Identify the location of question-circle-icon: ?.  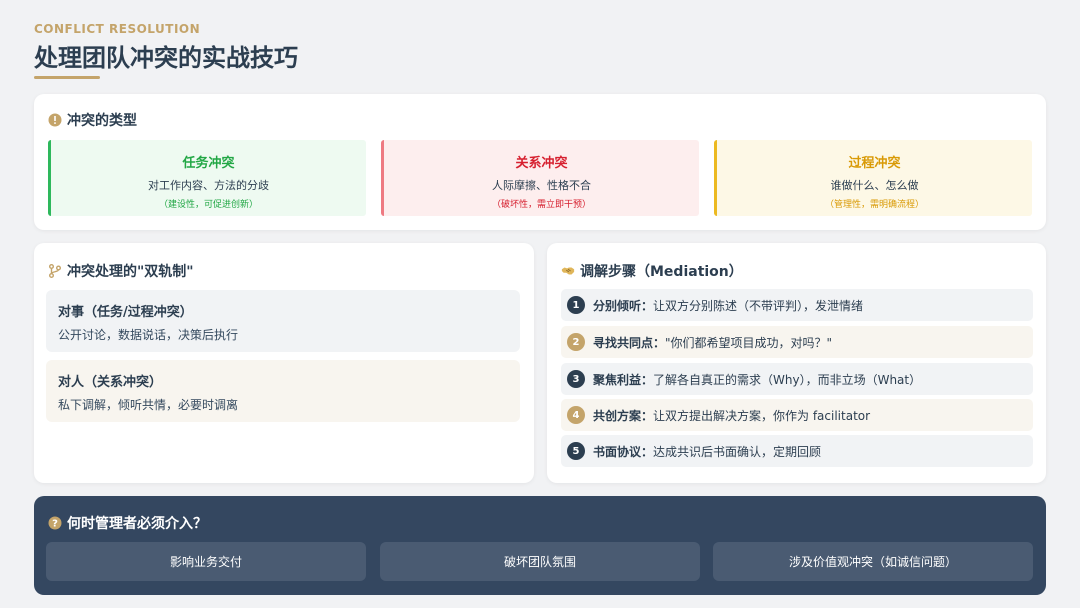
(55, 523).